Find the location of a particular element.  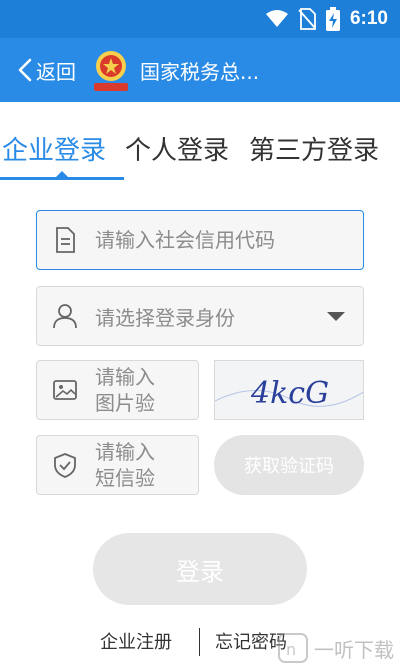

tax-emblem-icon is located at coordinates (111, 71).